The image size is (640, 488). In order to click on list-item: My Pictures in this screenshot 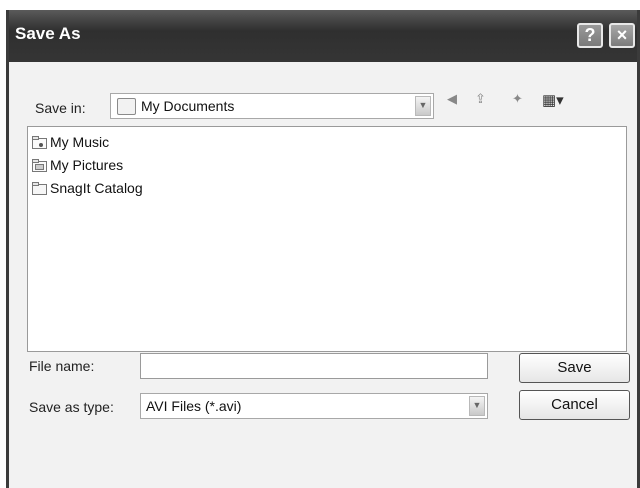, I will do `click(77, 165)`.